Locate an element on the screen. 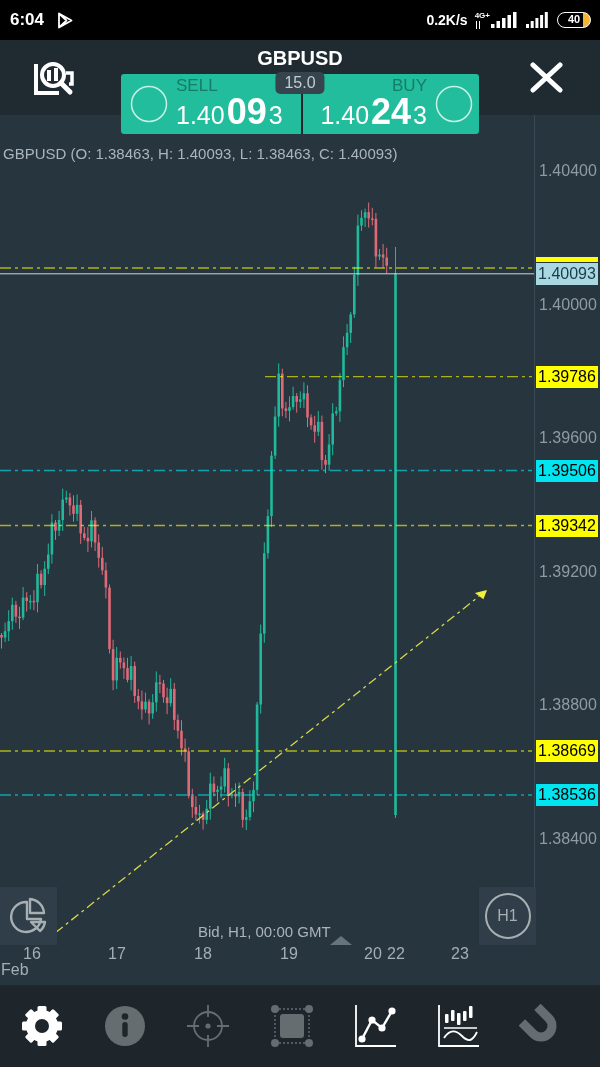  month-label: Feb is located at coordinates (15, 970).